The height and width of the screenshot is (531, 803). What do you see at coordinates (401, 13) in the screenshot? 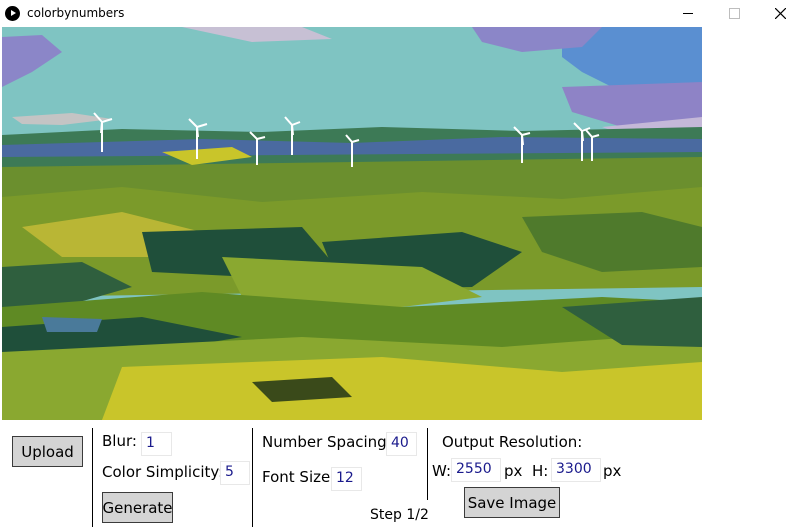
I see `title-bar: colorbynumbers` at bounding box center [401, 13].